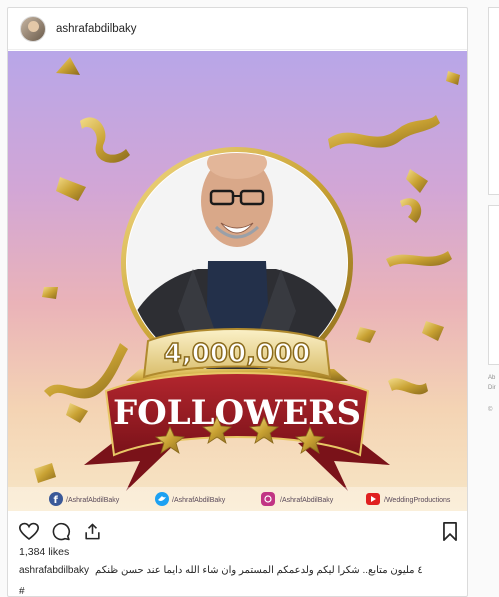  Describe the element at coordinates (22, 591) in the screenshot. I see `caption-hashtag-fragment: #` at that location.